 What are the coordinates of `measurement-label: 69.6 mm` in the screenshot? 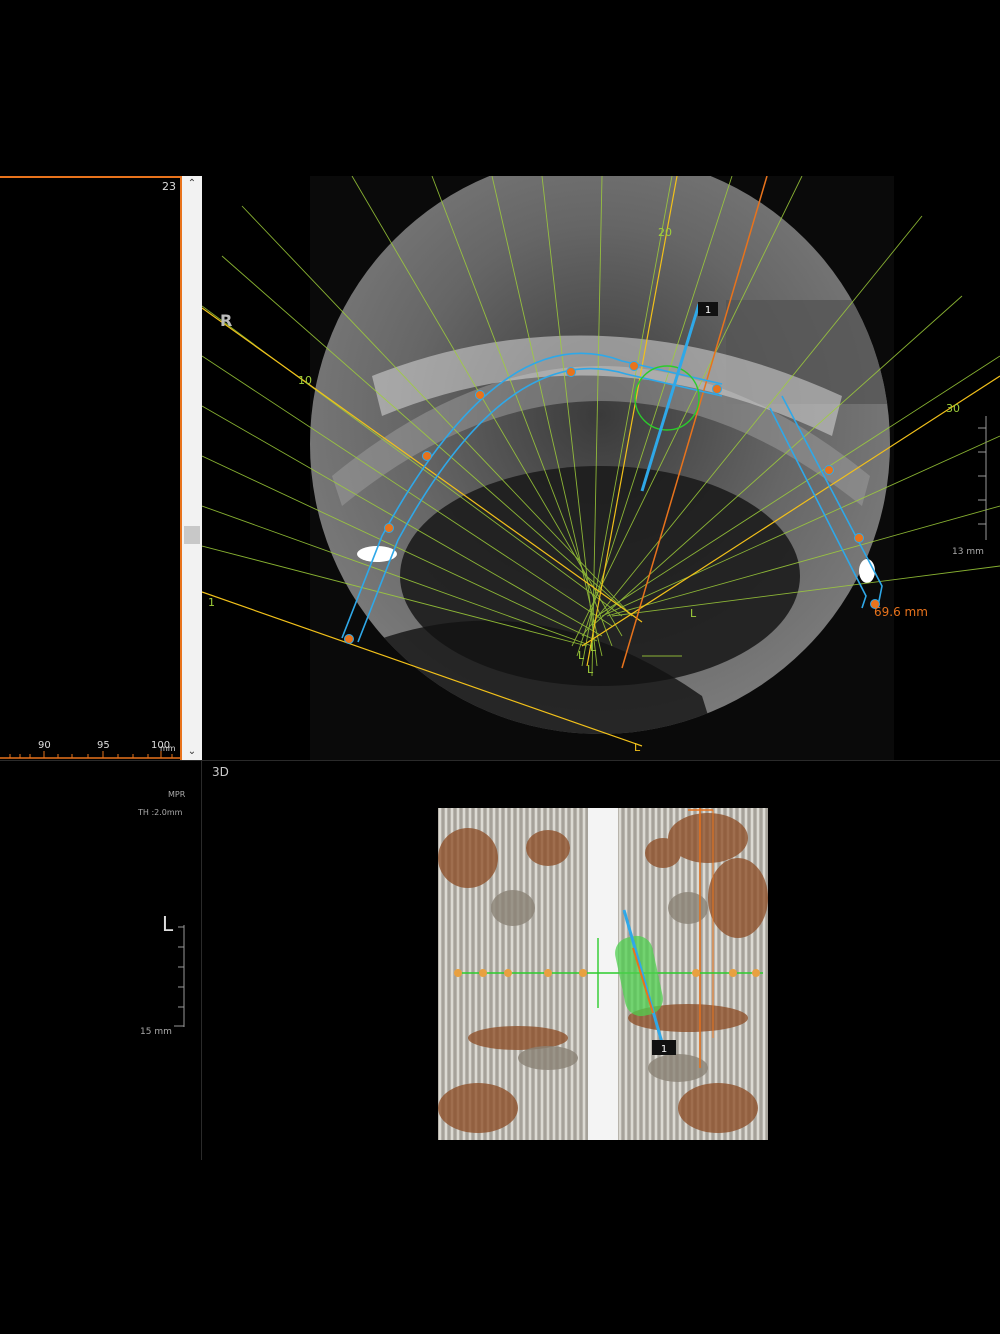 It's located at (901, 612).